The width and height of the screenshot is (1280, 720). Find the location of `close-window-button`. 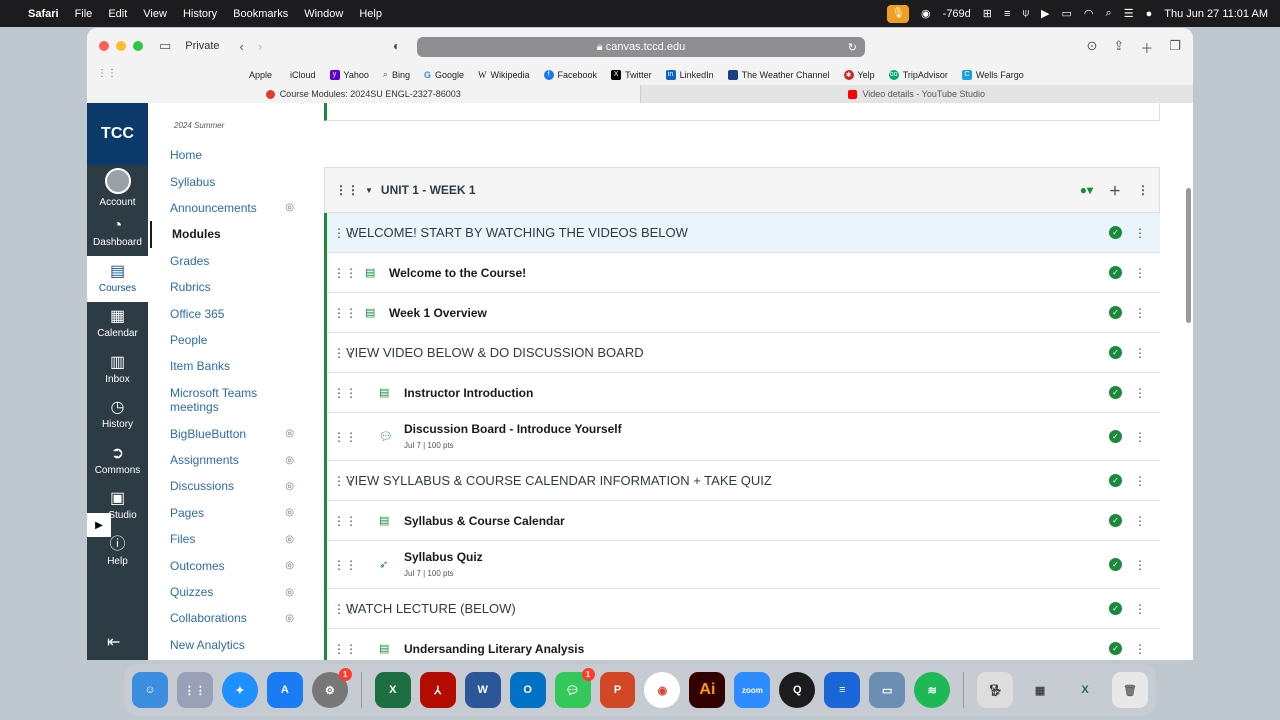

close-window-button is located at coordinates (104, 46).